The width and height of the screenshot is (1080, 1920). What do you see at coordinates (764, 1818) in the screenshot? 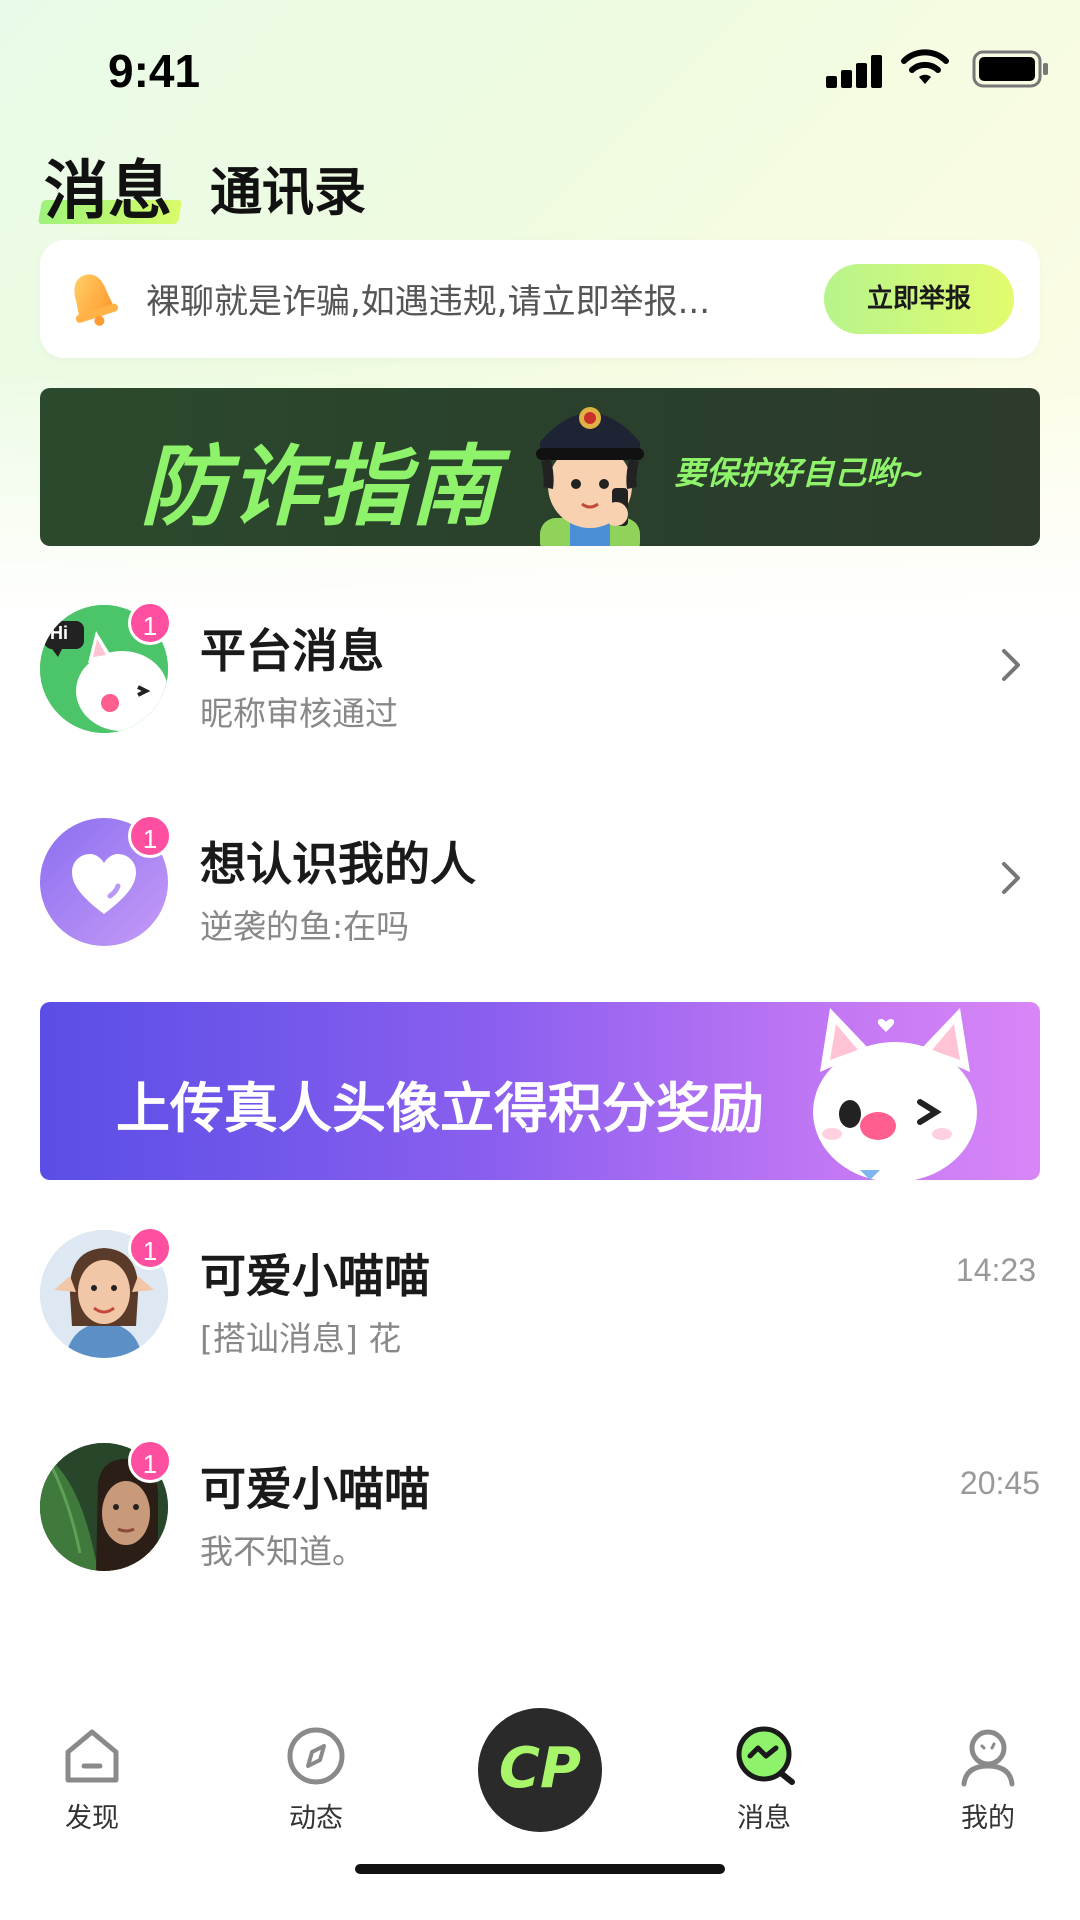
I see `nav-label: 消息` at bounding box center [764, 1818].